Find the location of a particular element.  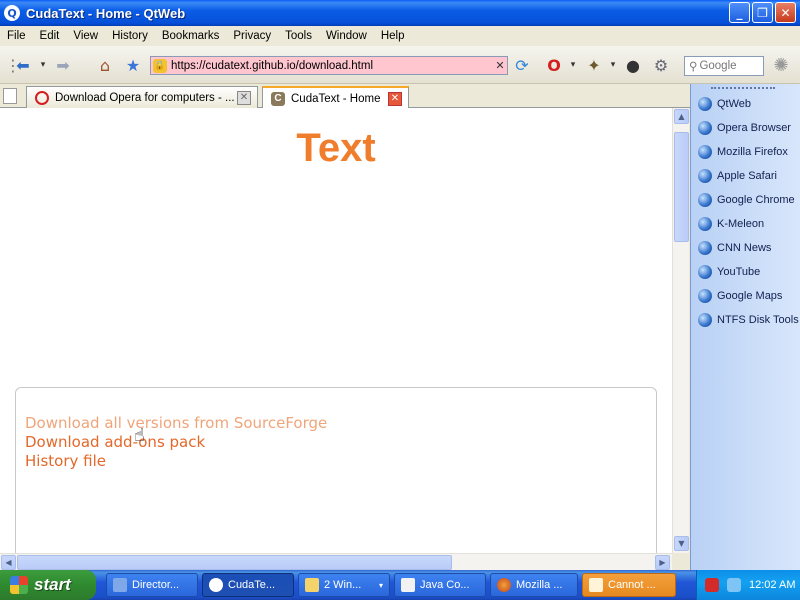

menu-bookmarks: Bookmarks is located at coordinates (191, 36).